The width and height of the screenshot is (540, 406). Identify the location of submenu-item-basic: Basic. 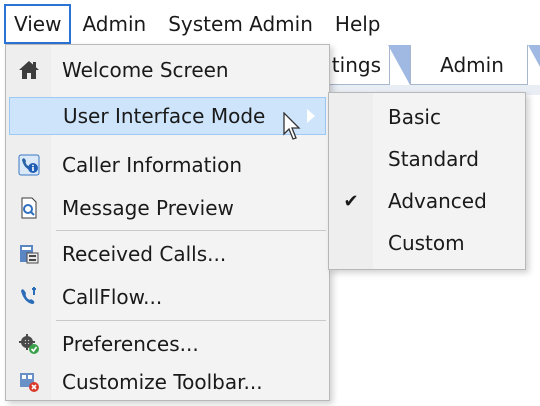
(427, 117).